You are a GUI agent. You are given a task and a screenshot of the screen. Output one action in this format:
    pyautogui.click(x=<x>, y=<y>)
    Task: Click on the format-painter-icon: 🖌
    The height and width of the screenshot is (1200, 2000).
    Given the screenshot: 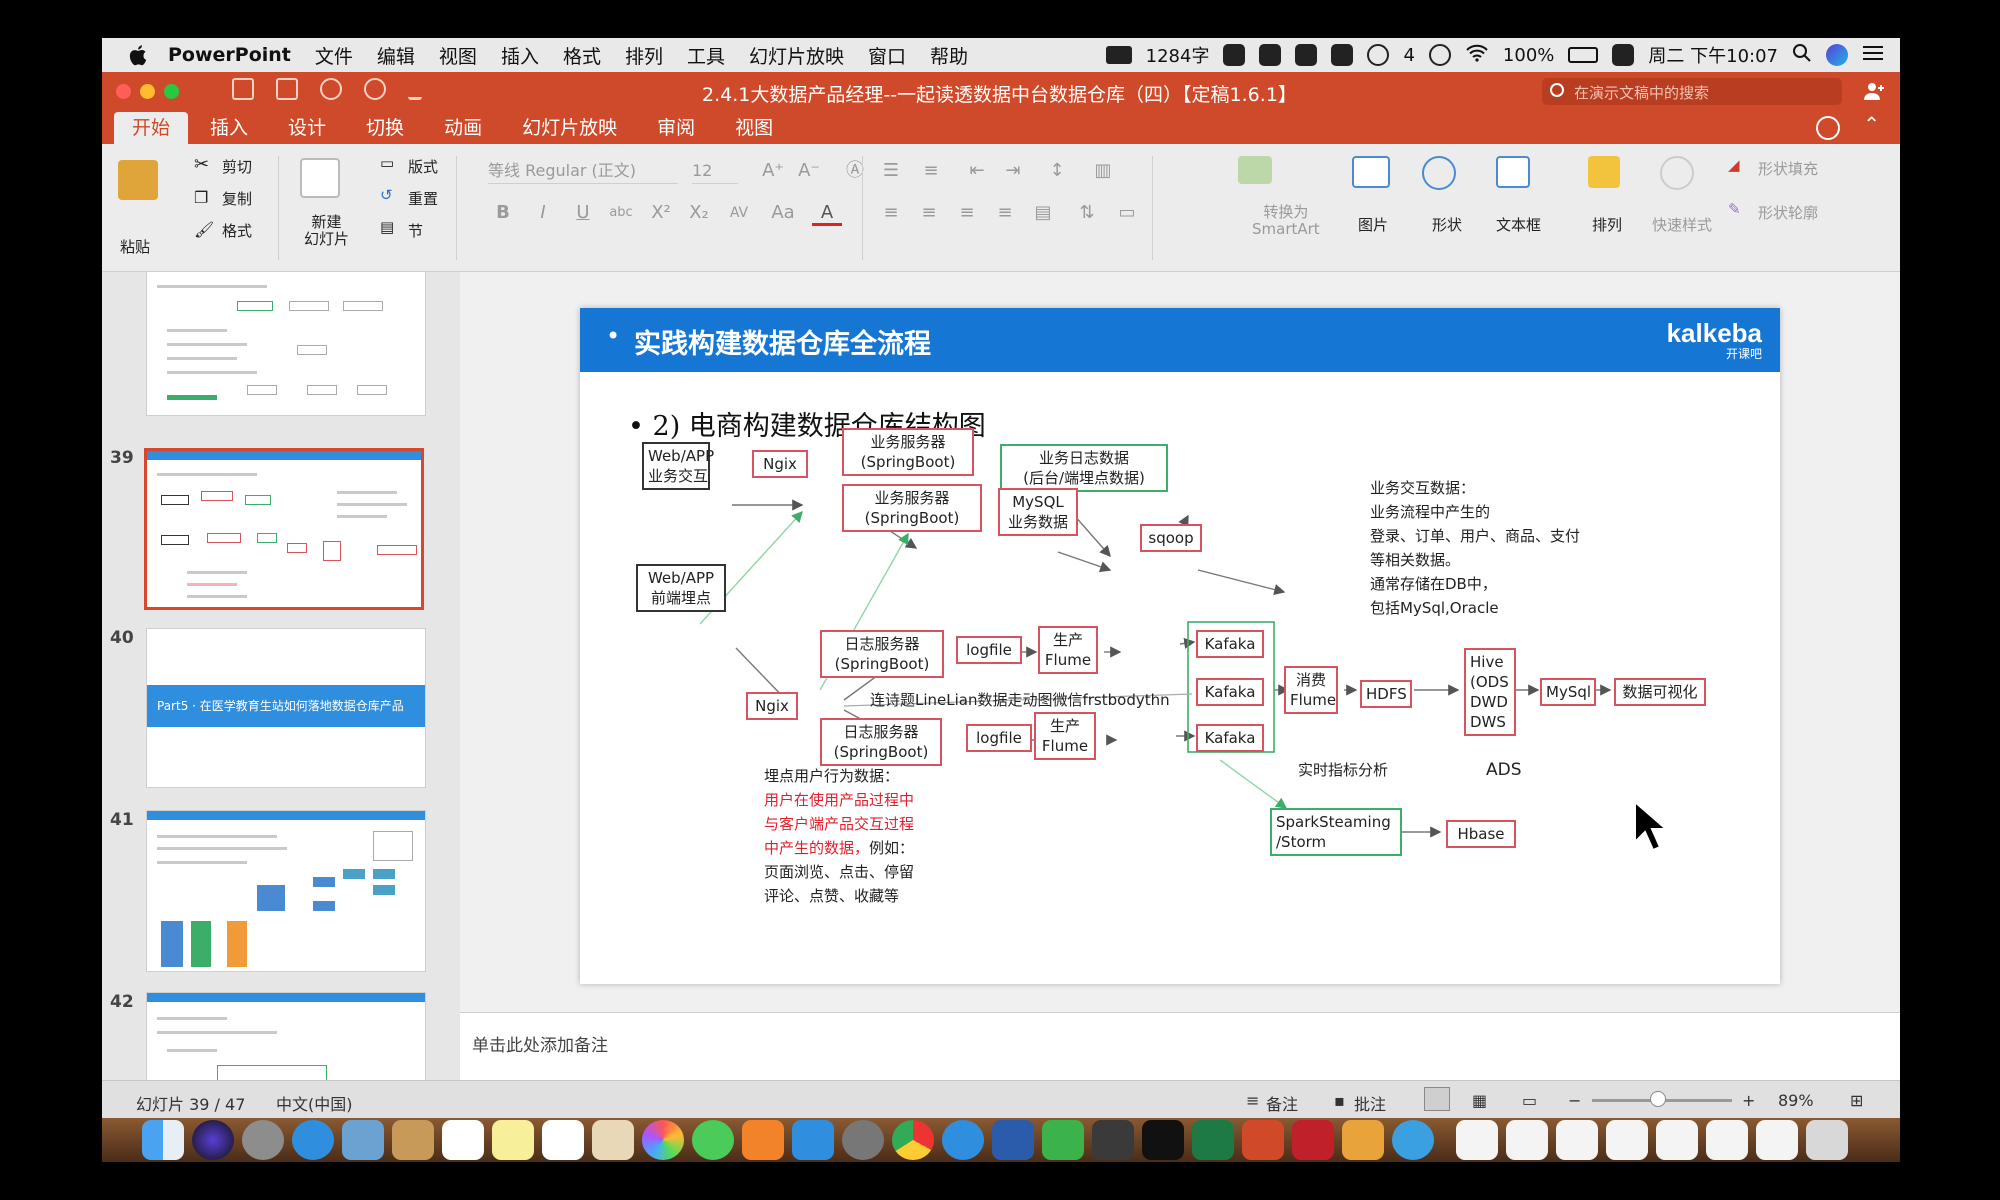 What is the action you would take?
    pyautogui.click(x=204, y=229)
    